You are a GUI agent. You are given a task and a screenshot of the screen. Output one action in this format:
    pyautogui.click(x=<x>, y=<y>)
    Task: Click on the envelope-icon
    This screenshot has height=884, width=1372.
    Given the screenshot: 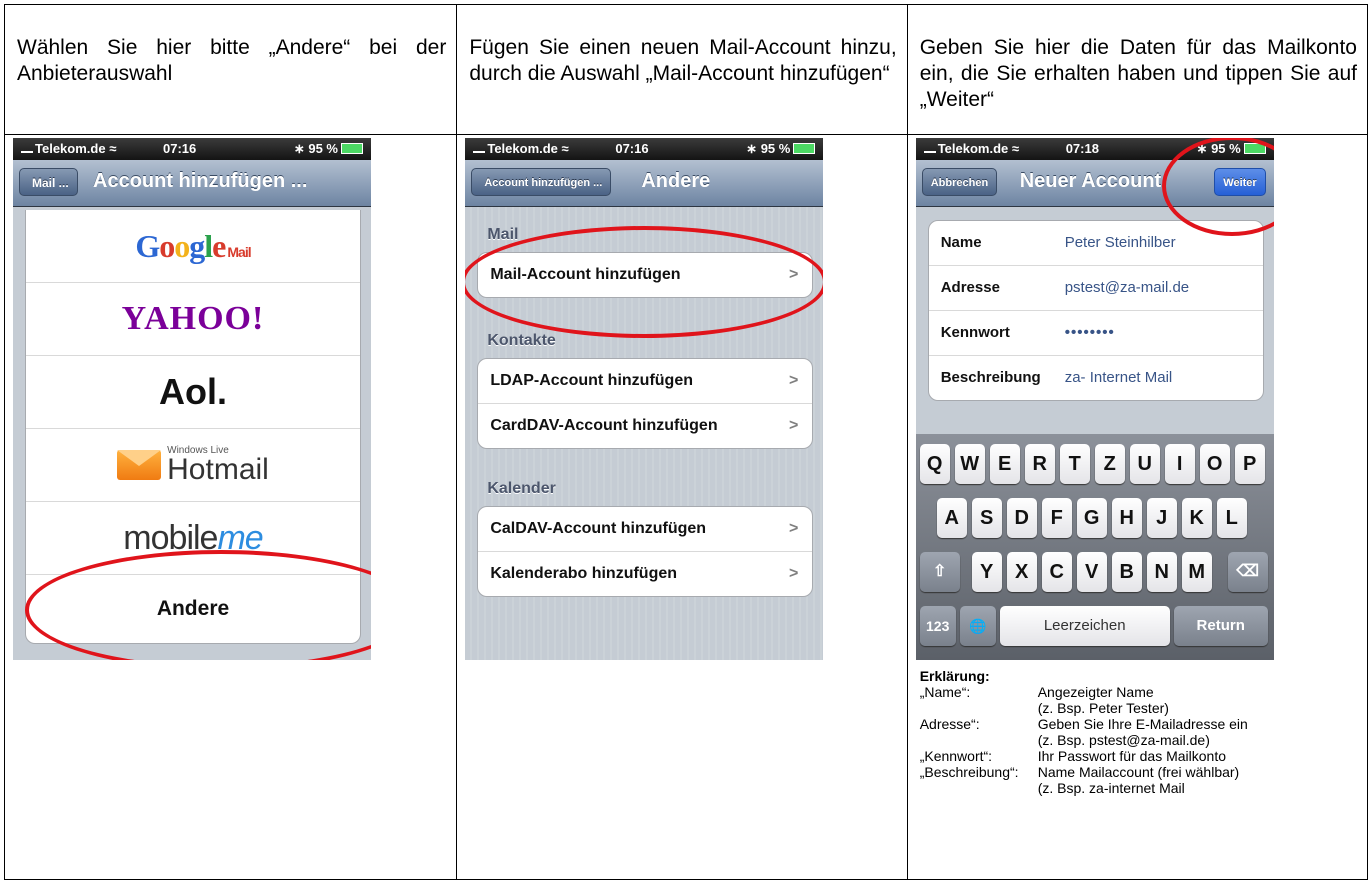 What is the action you would take?
    pyautogui.click(x=139, y=465)
    